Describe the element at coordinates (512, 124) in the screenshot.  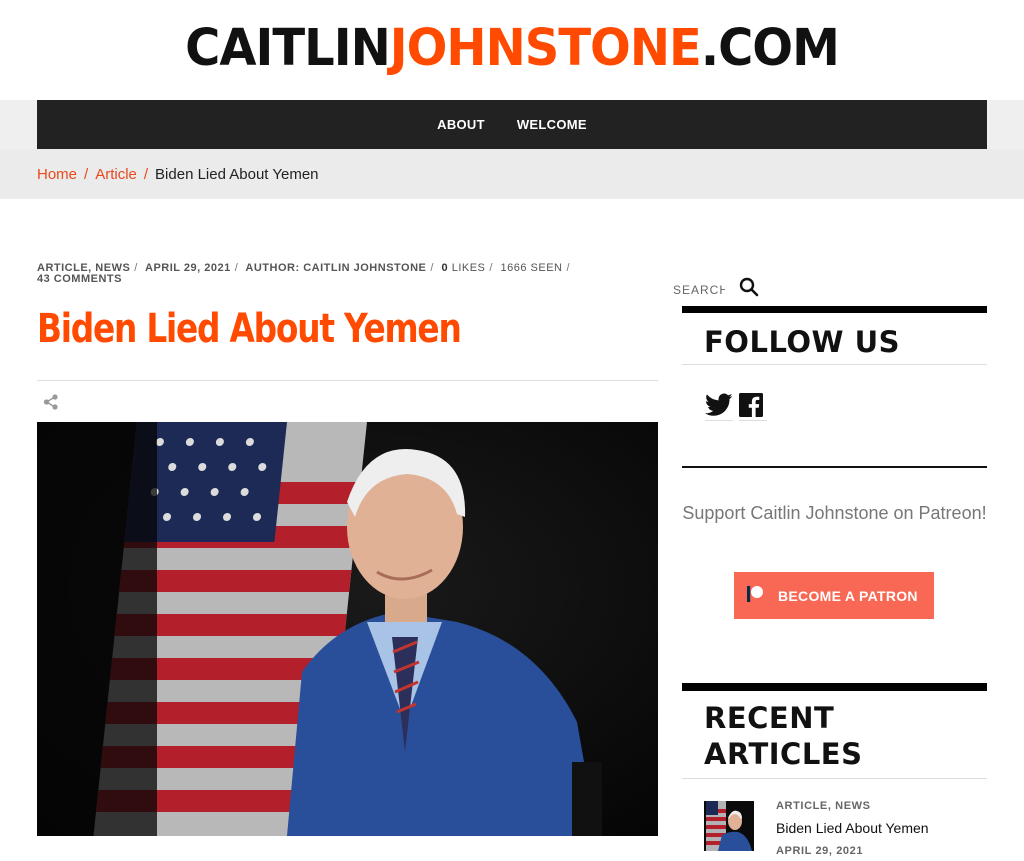
I see `main-nav: ABOUT WELCOME` at that location.